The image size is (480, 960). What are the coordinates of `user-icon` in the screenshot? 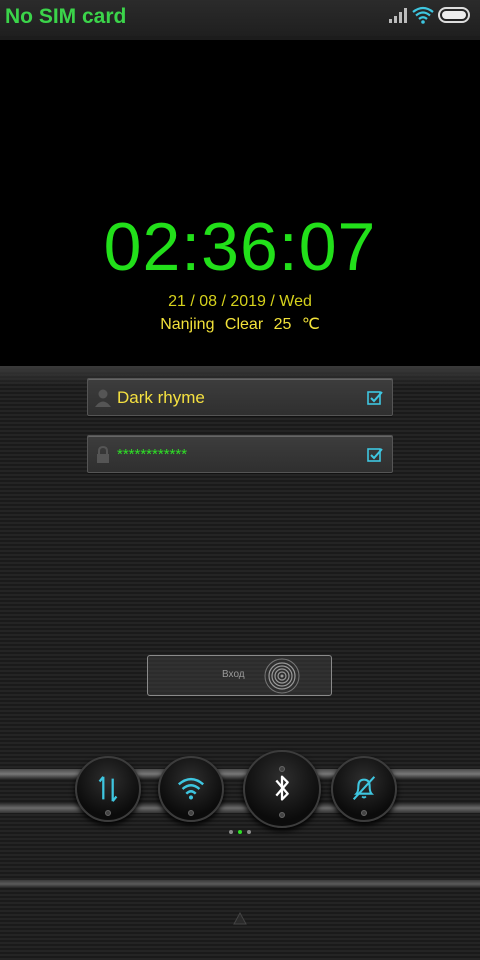 It's located at (103, 398).